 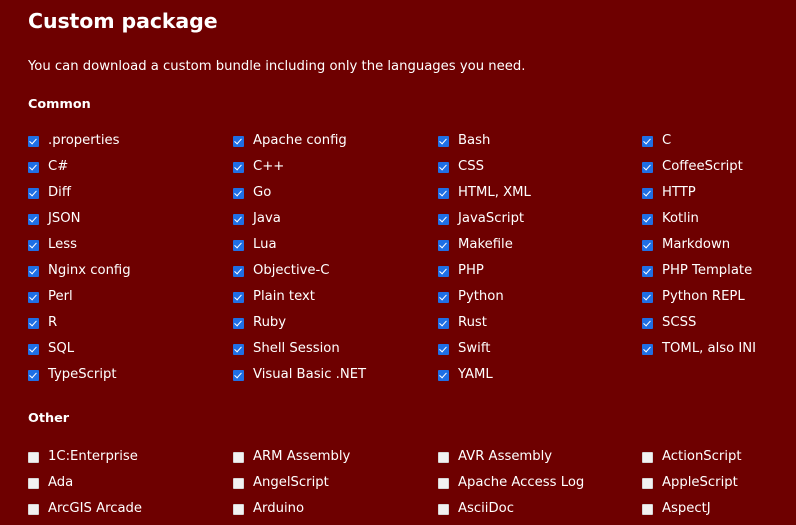 What do you see at coordinates (705, 141) in the screenshot?
I see `language-option-c: C` at bounding box center [705, 141].